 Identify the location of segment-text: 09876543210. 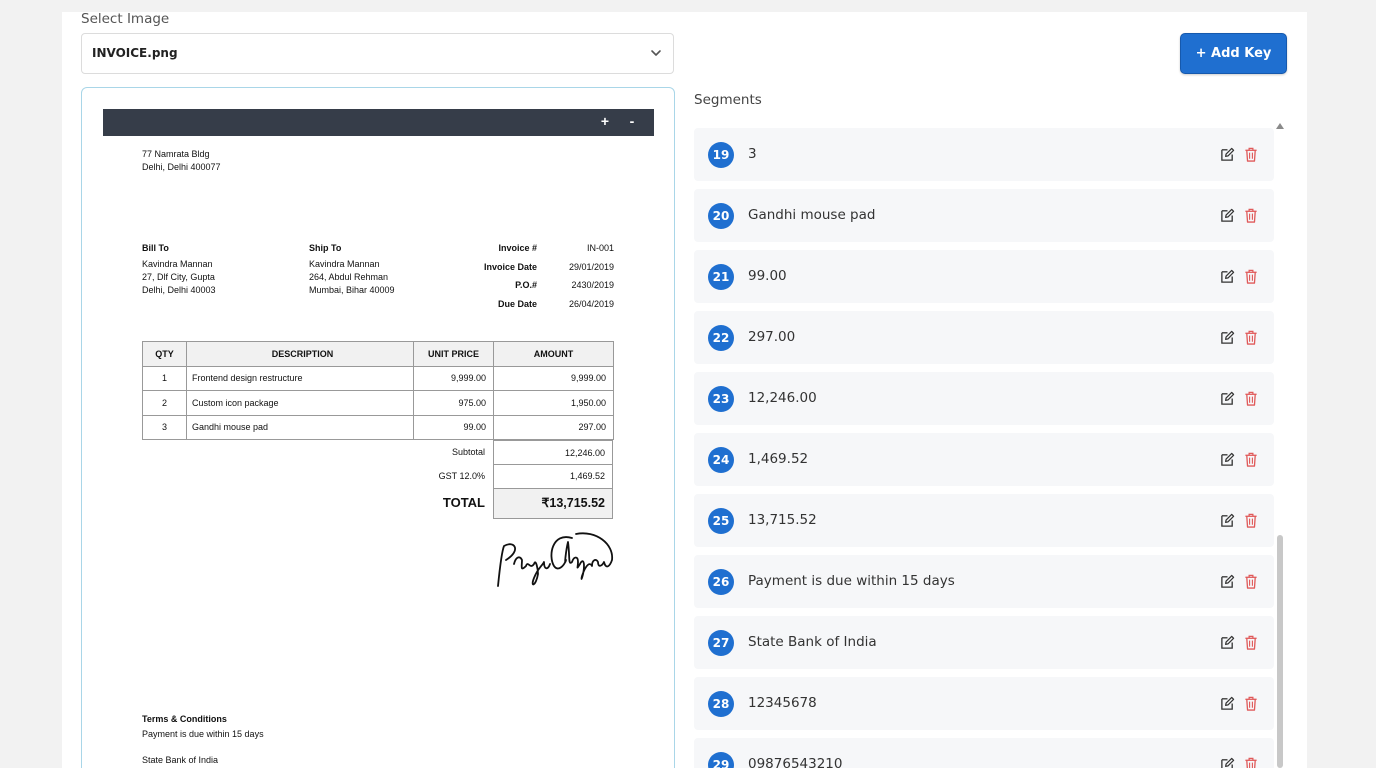
(795, 762).